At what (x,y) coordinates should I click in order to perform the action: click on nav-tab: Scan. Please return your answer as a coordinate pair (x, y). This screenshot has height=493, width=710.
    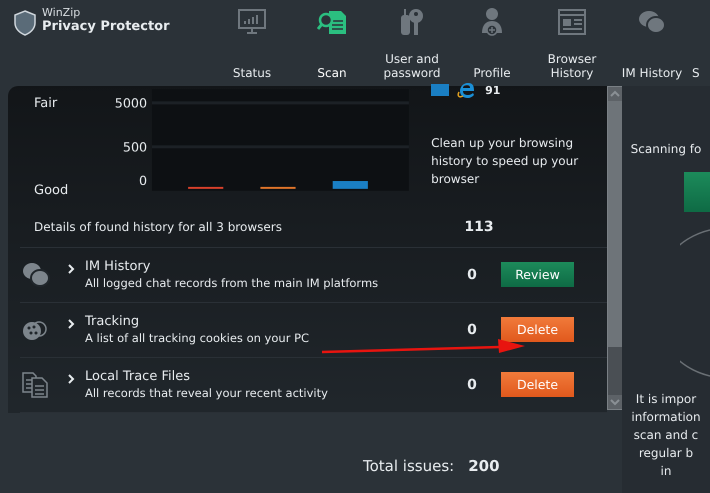
    Looking at the image, I should click on (332, 43).